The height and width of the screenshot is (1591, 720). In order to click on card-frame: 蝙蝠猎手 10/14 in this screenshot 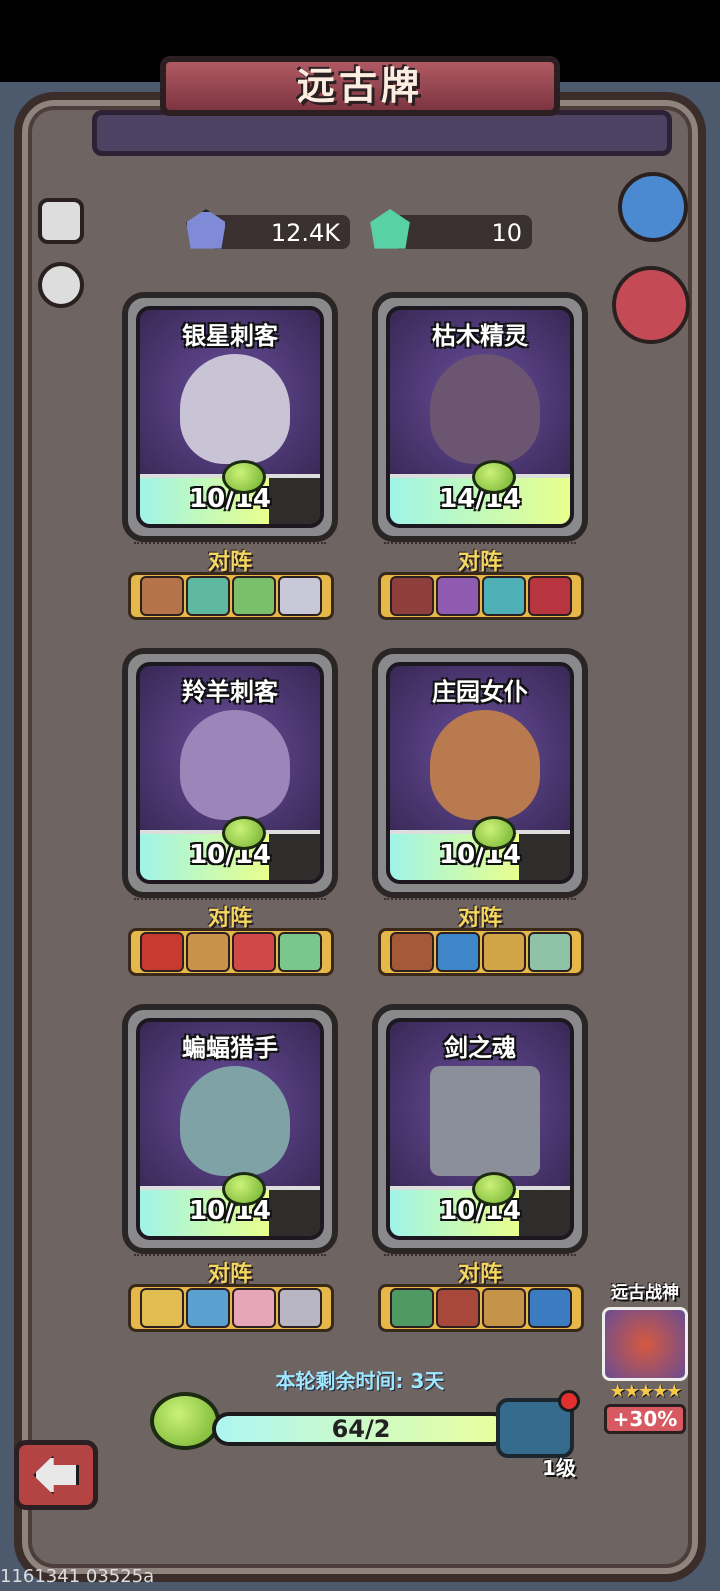, I will do `click(230, 1129)`.